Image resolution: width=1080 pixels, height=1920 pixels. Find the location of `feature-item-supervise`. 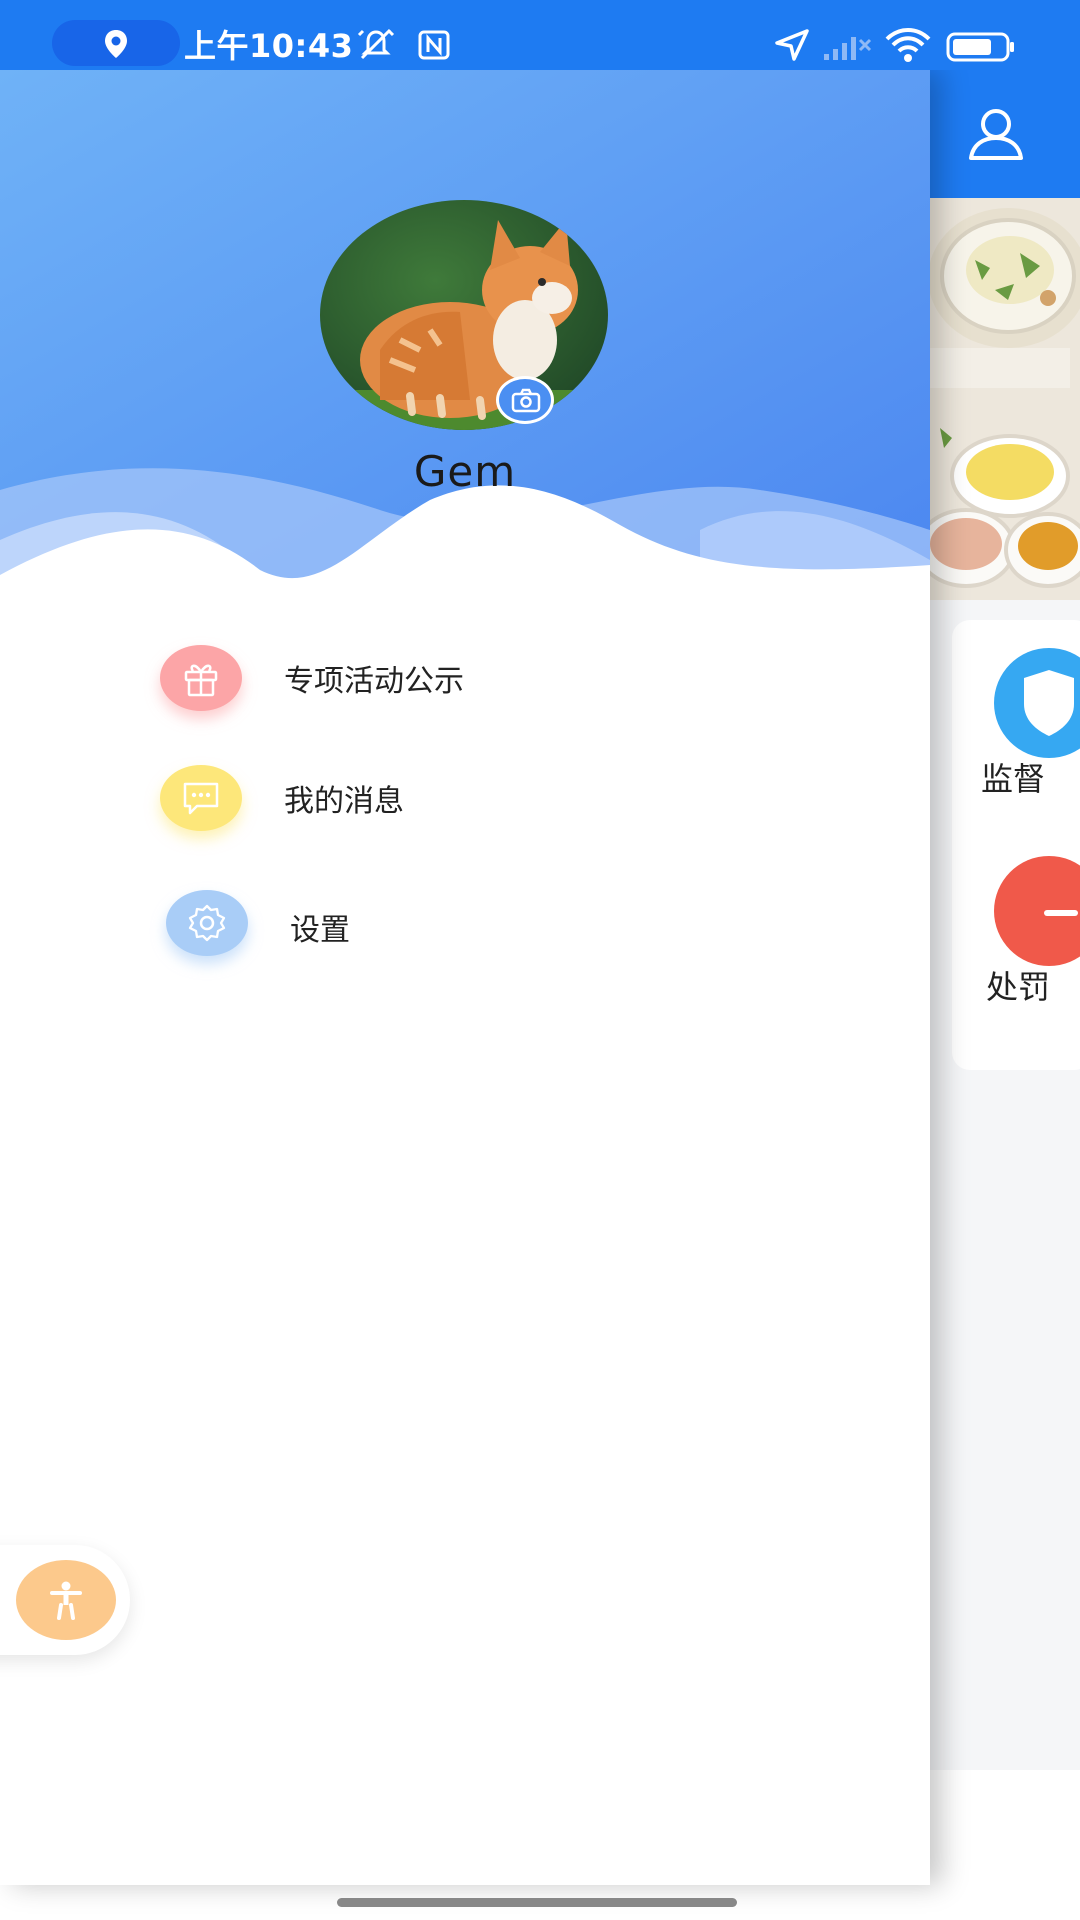

feature-item-supervise is located at coordinates (1037, 703).